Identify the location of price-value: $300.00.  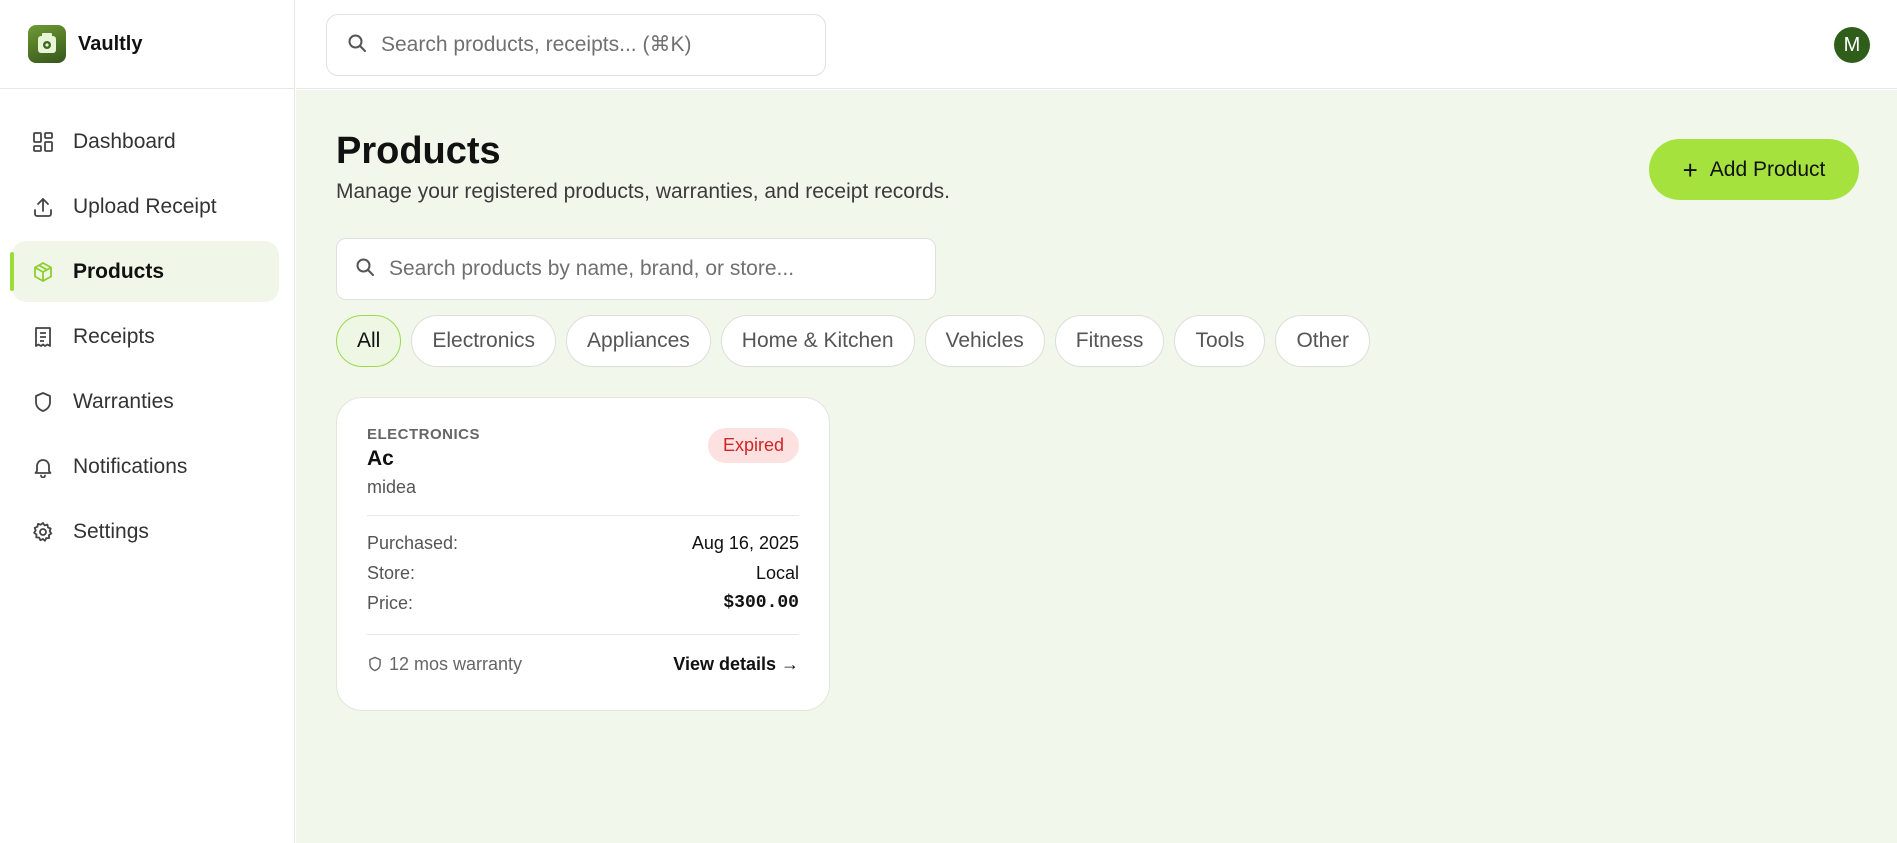
(761, 603).